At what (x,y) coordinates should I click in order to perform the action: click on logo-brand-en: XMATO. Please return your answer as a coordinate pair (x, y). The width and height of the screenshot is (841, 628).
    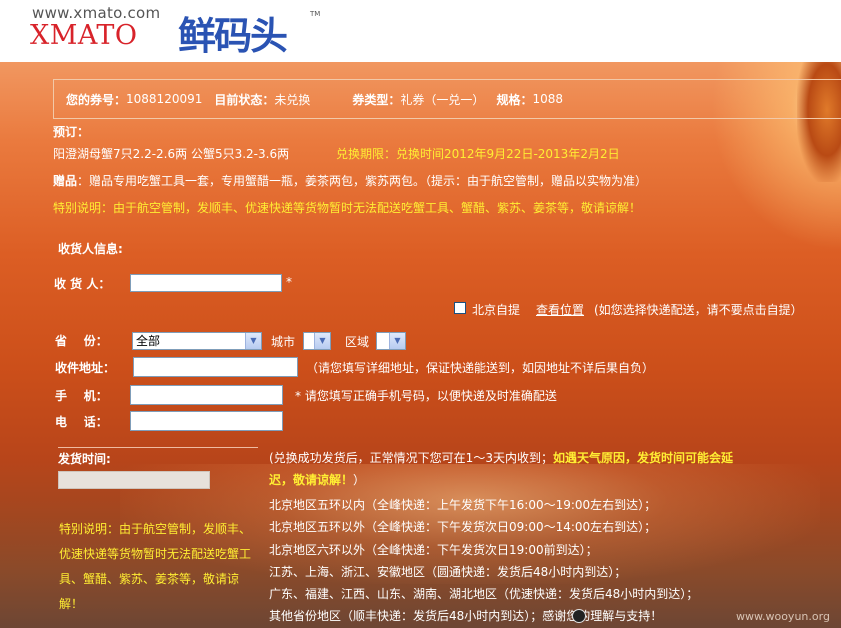
    Looking at the image, I should click on (84, 35).